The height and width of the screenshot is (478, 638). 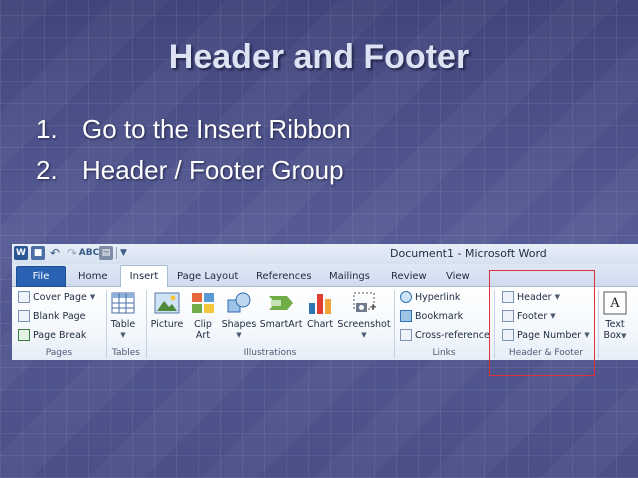 What do you see at coordinates (406, 316) in the screenshot?
I see `bookmark-icon` at bounding box center [406, 316].